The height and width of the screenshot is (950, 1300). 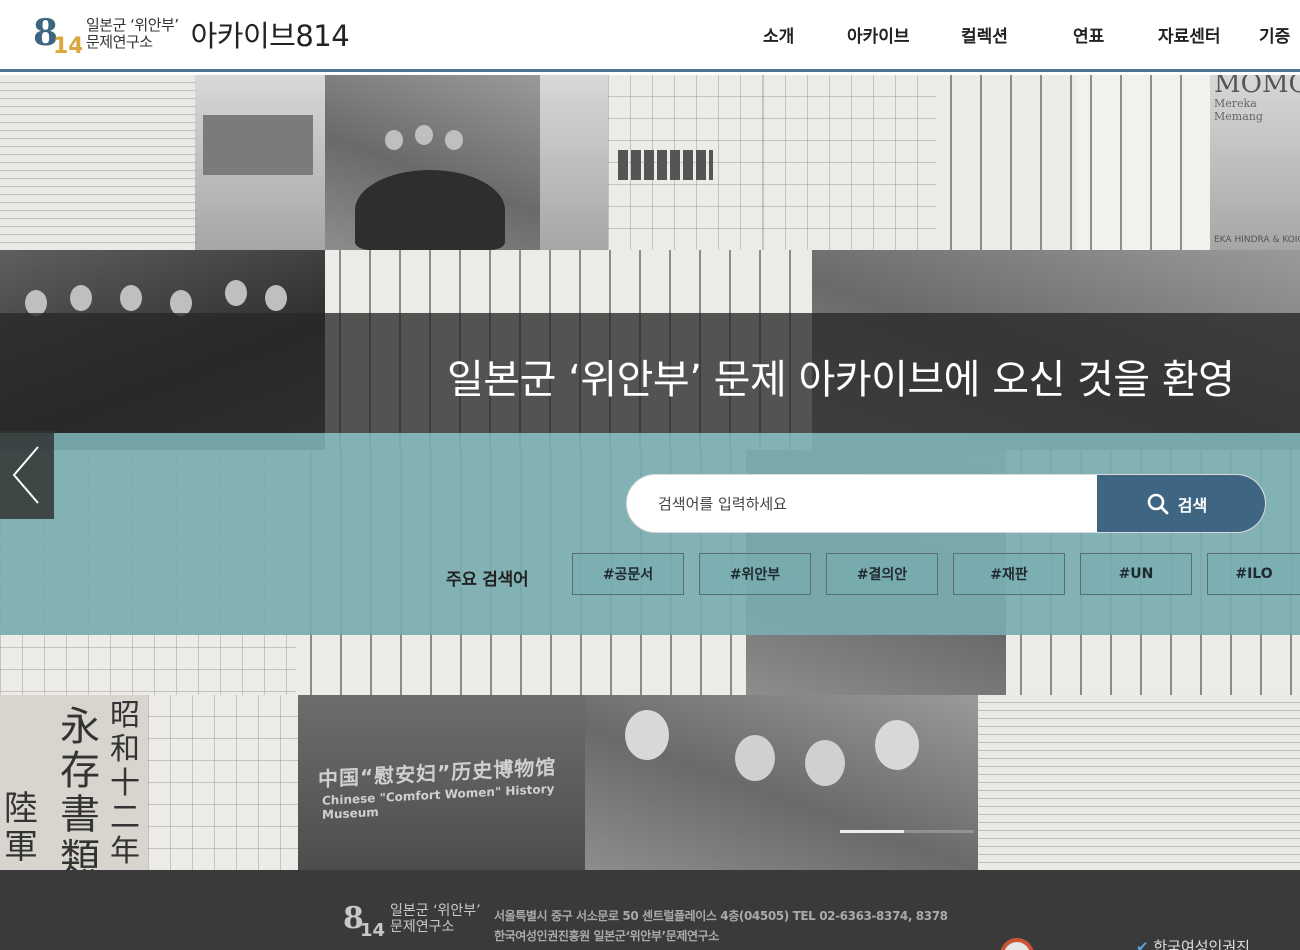 I want to click on footer-logo: 8 14 일본군 ‘위안부’ 문제연구소, so click(x=412, y=919).